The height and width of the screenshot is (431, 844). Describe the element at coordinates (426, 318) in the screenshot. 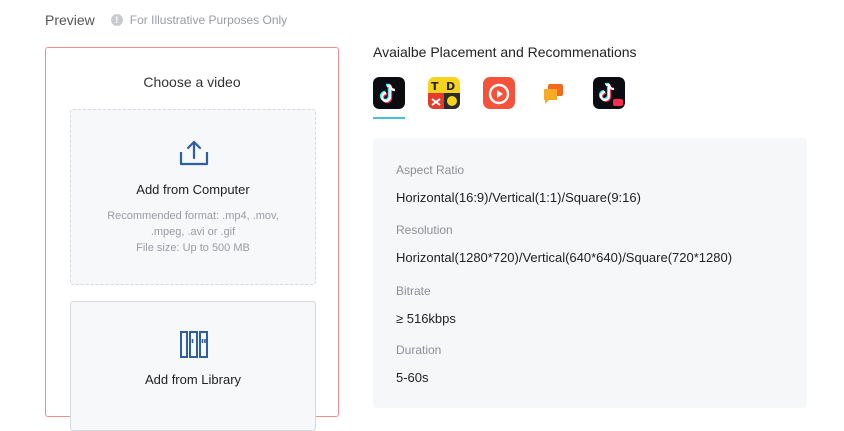

I see `spec-value: ≥ 516kbps` at that location.